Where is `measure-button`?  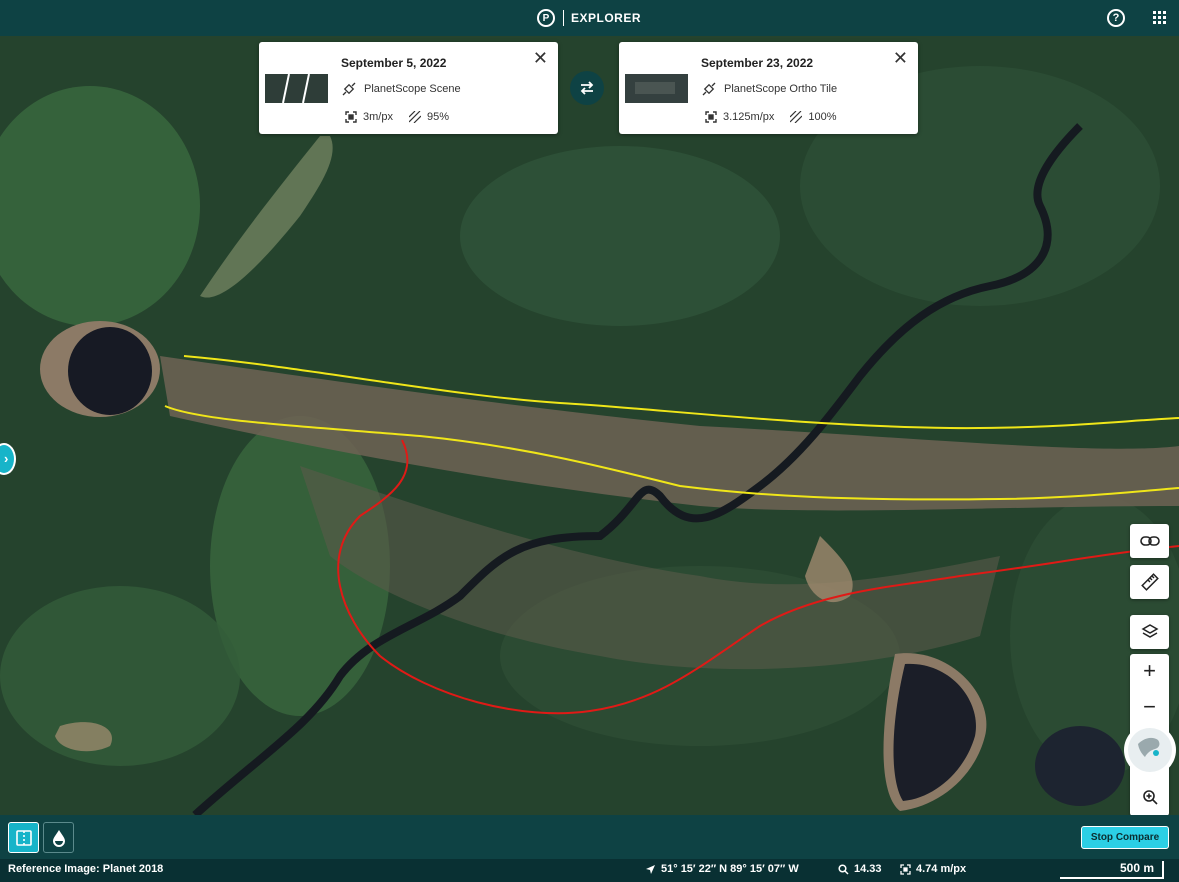 measure-button is located at coordinates (1149, 582).